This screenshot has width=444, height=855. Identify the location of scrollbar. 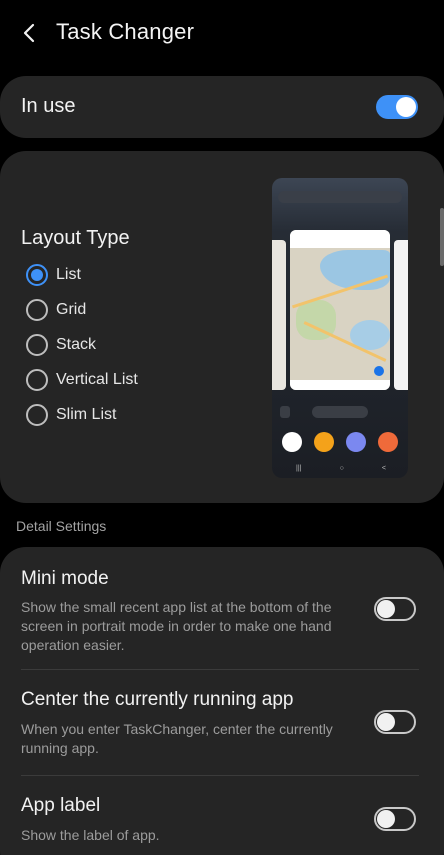
(442, 237).